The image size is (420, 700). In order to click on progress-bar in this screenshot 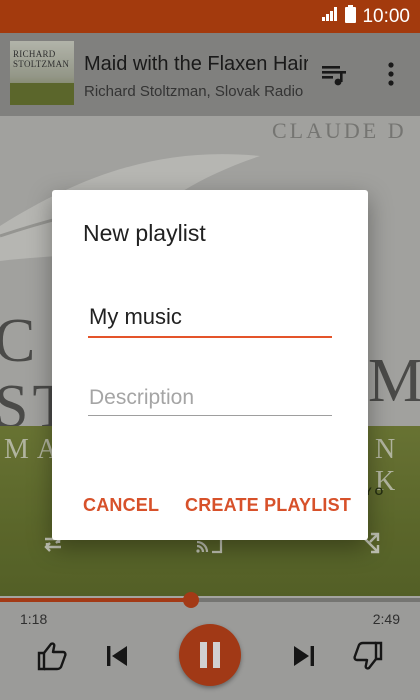, I will do `click(210, 600)`.